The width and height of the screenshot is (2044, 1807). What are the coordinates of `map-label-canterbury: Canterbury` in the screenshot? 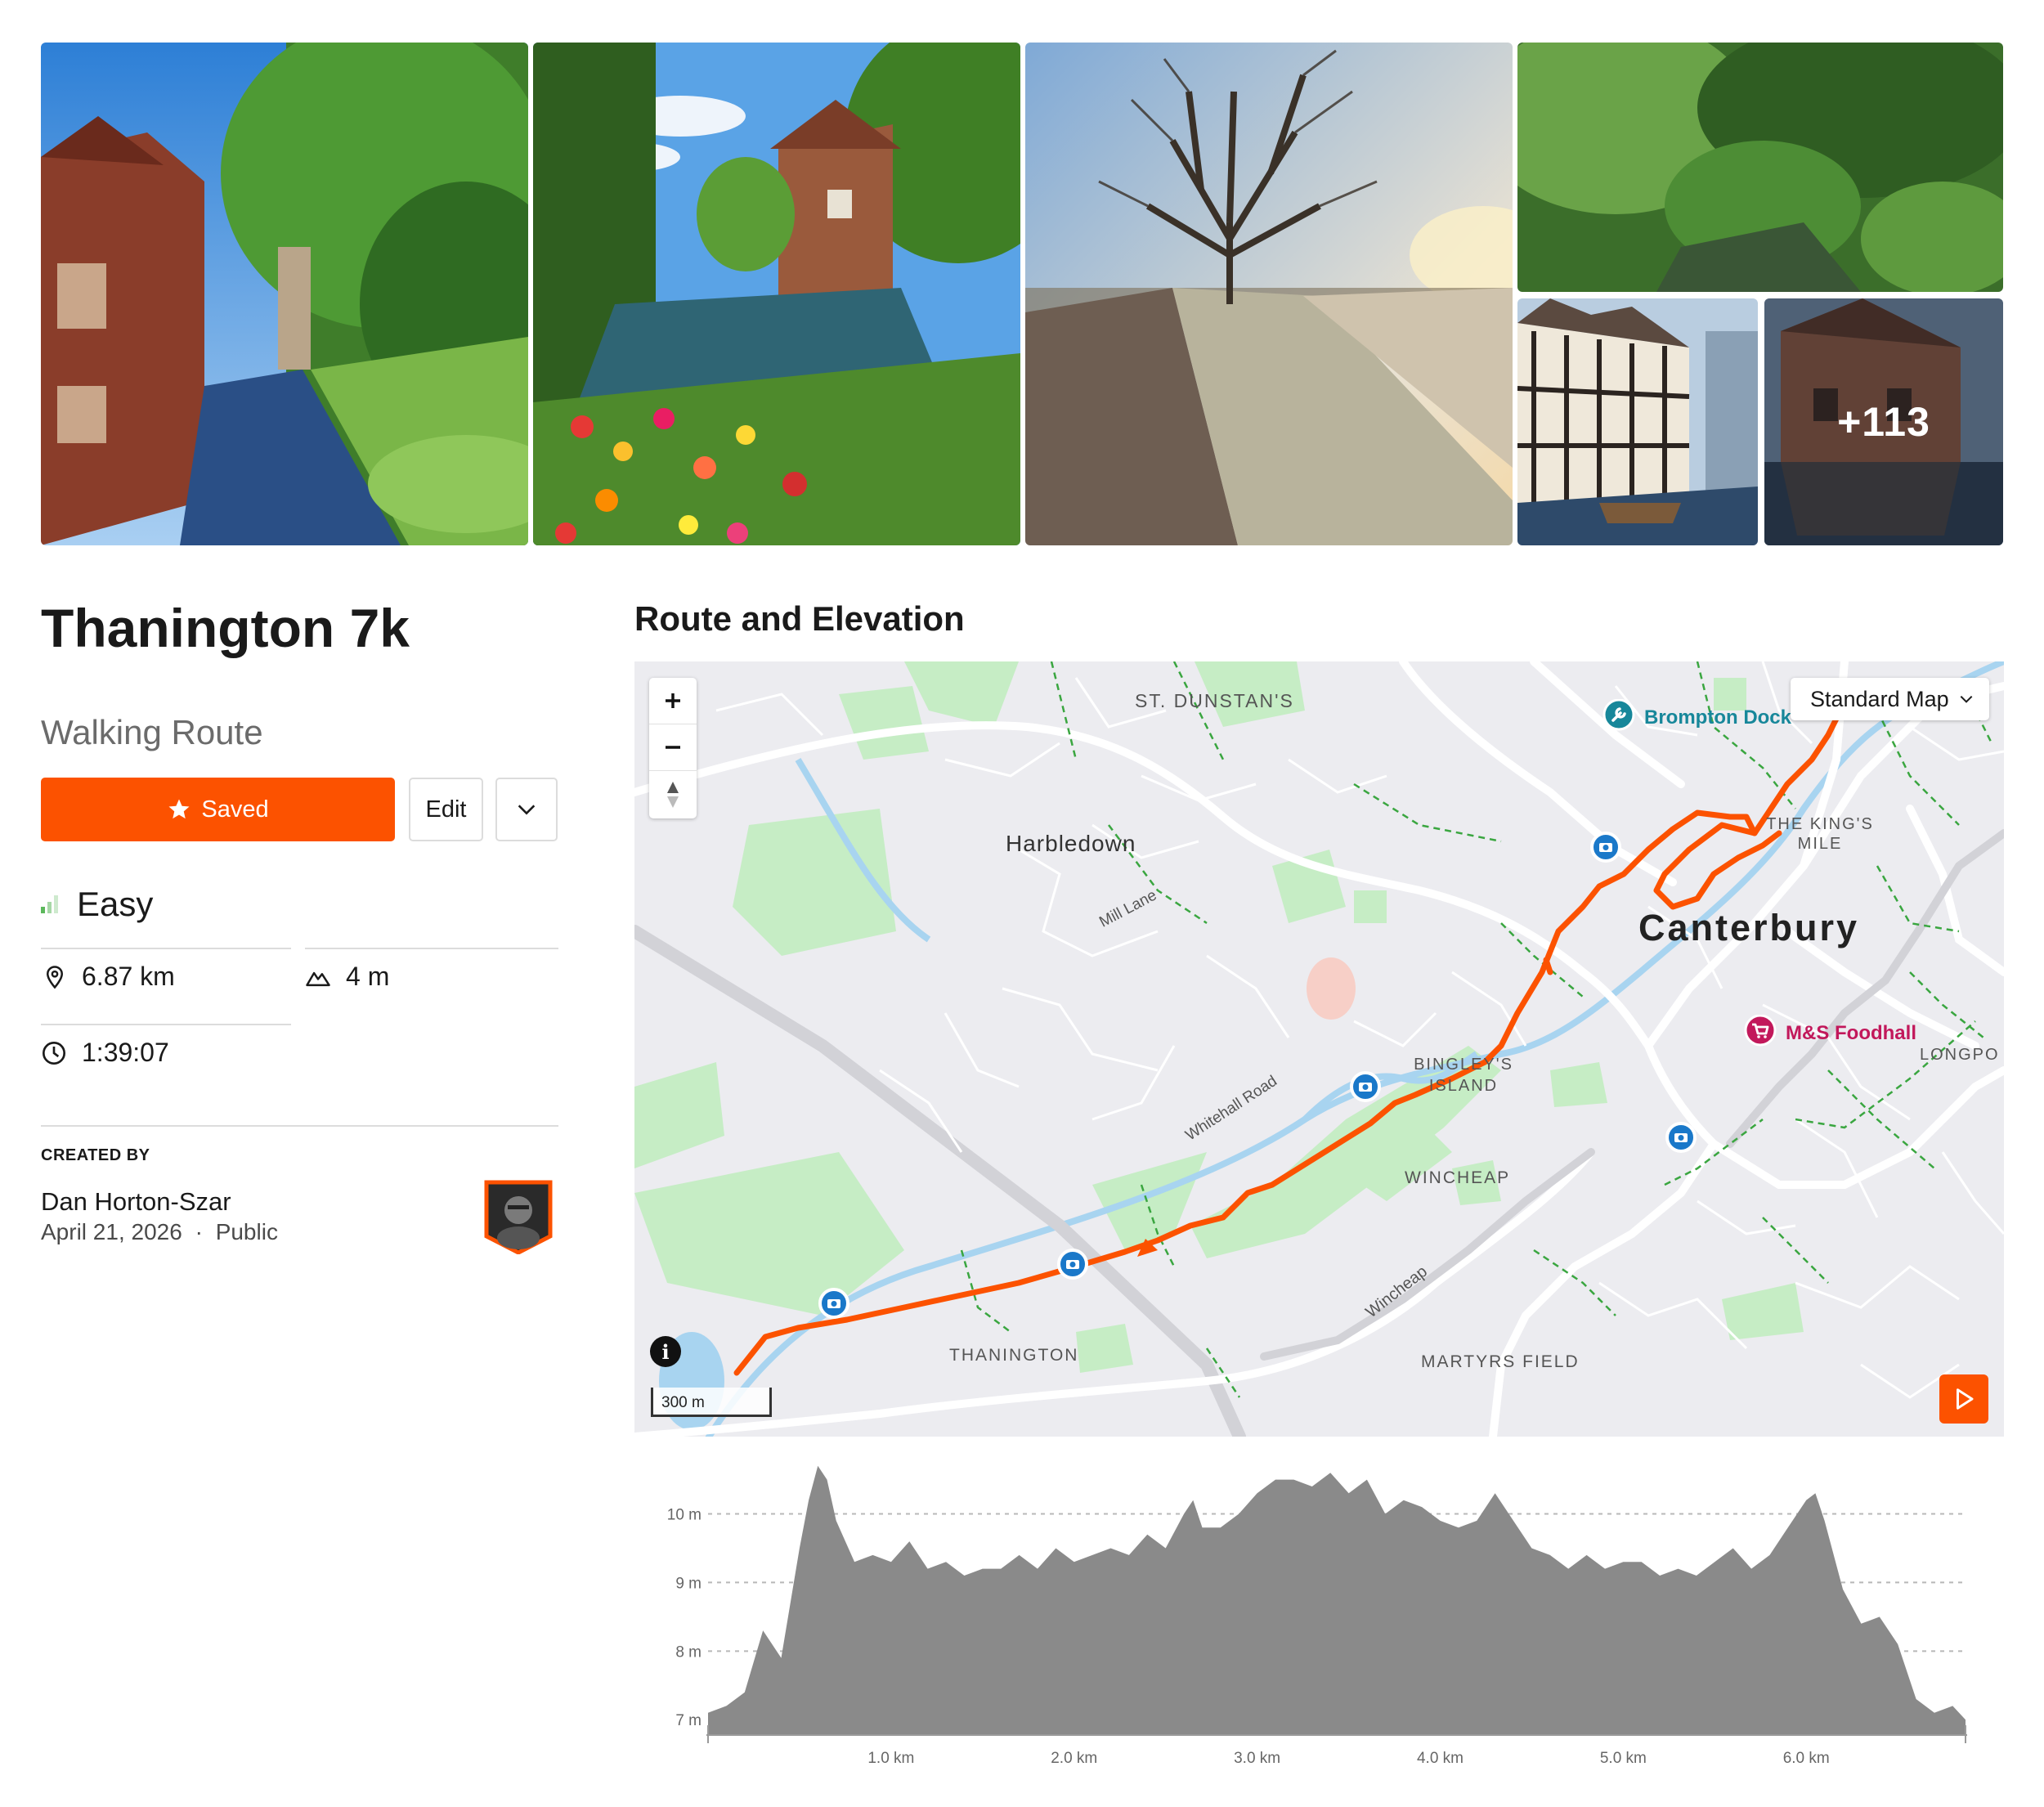 It's located at (1749, 927).